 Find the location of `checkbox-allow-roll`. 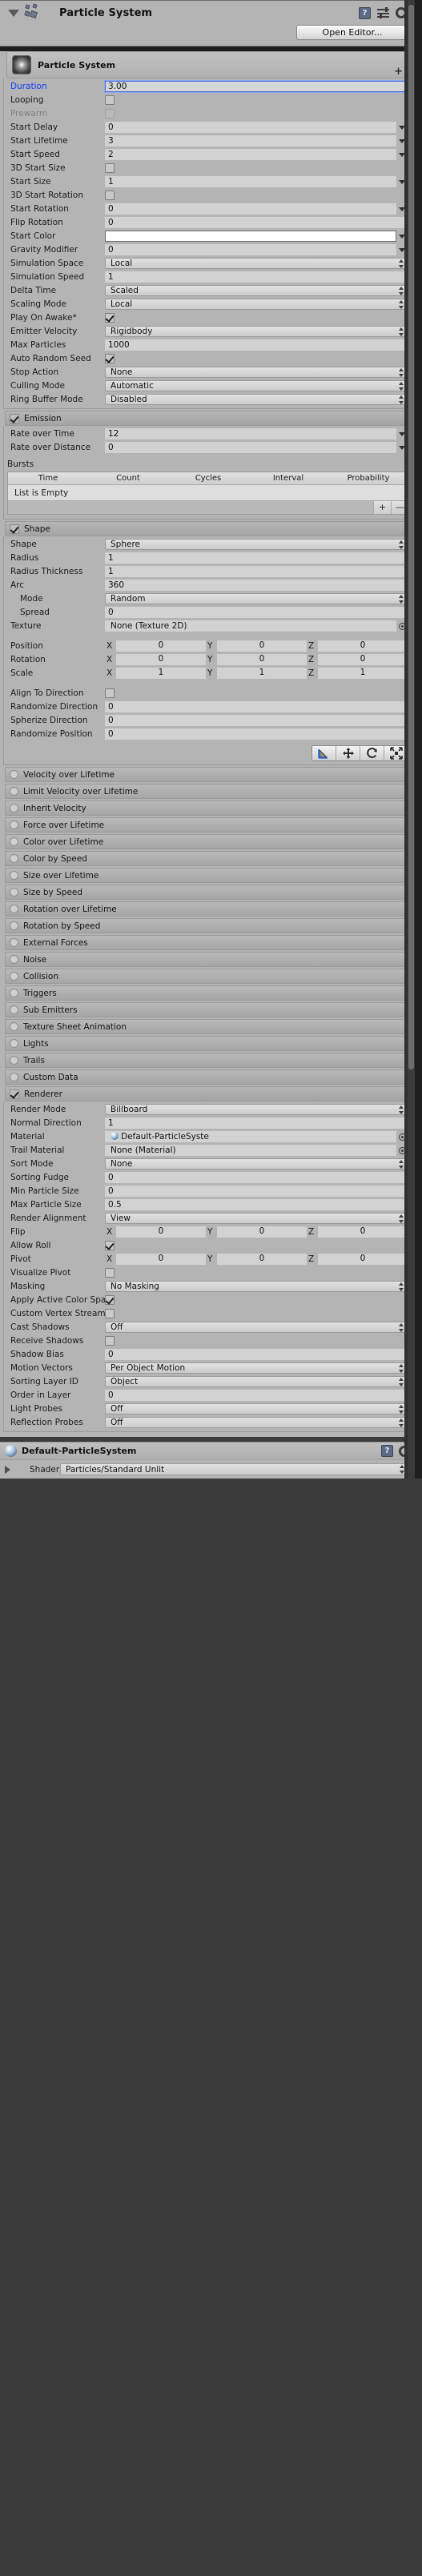

checkbox-allow-roll is located at coordinates (110, 1245).